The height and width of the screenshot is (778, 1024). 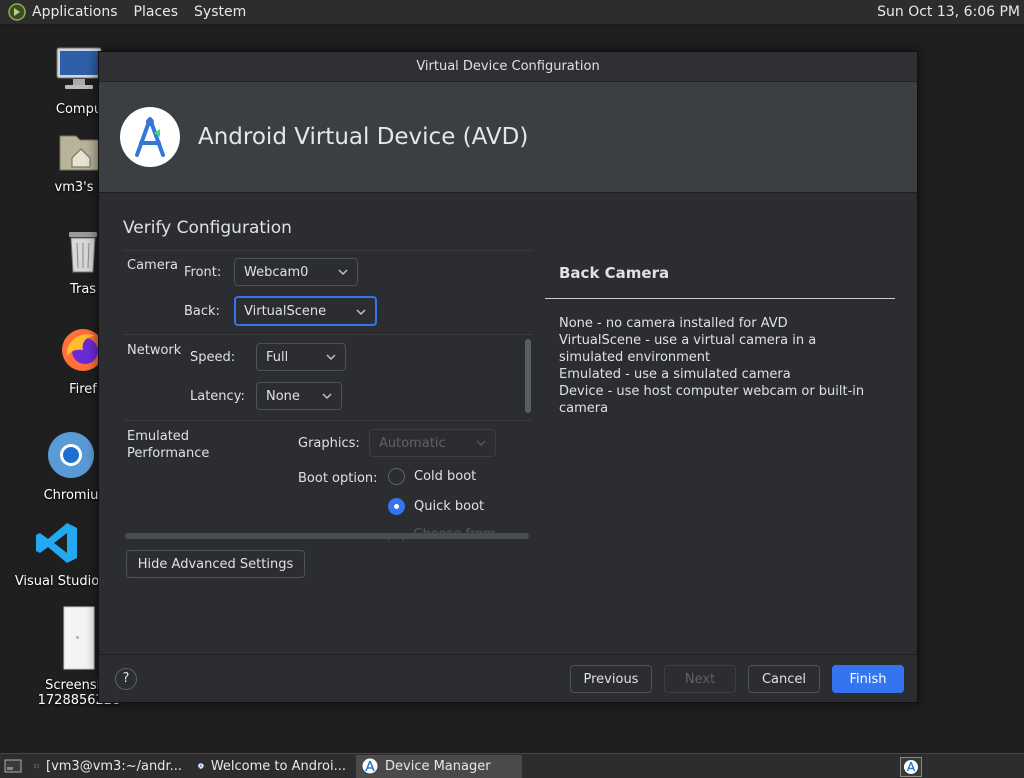 What do you see at coordinates (220, 12) in the screenshot?
I see `system-menu: System` at bounding box center [220, 12].